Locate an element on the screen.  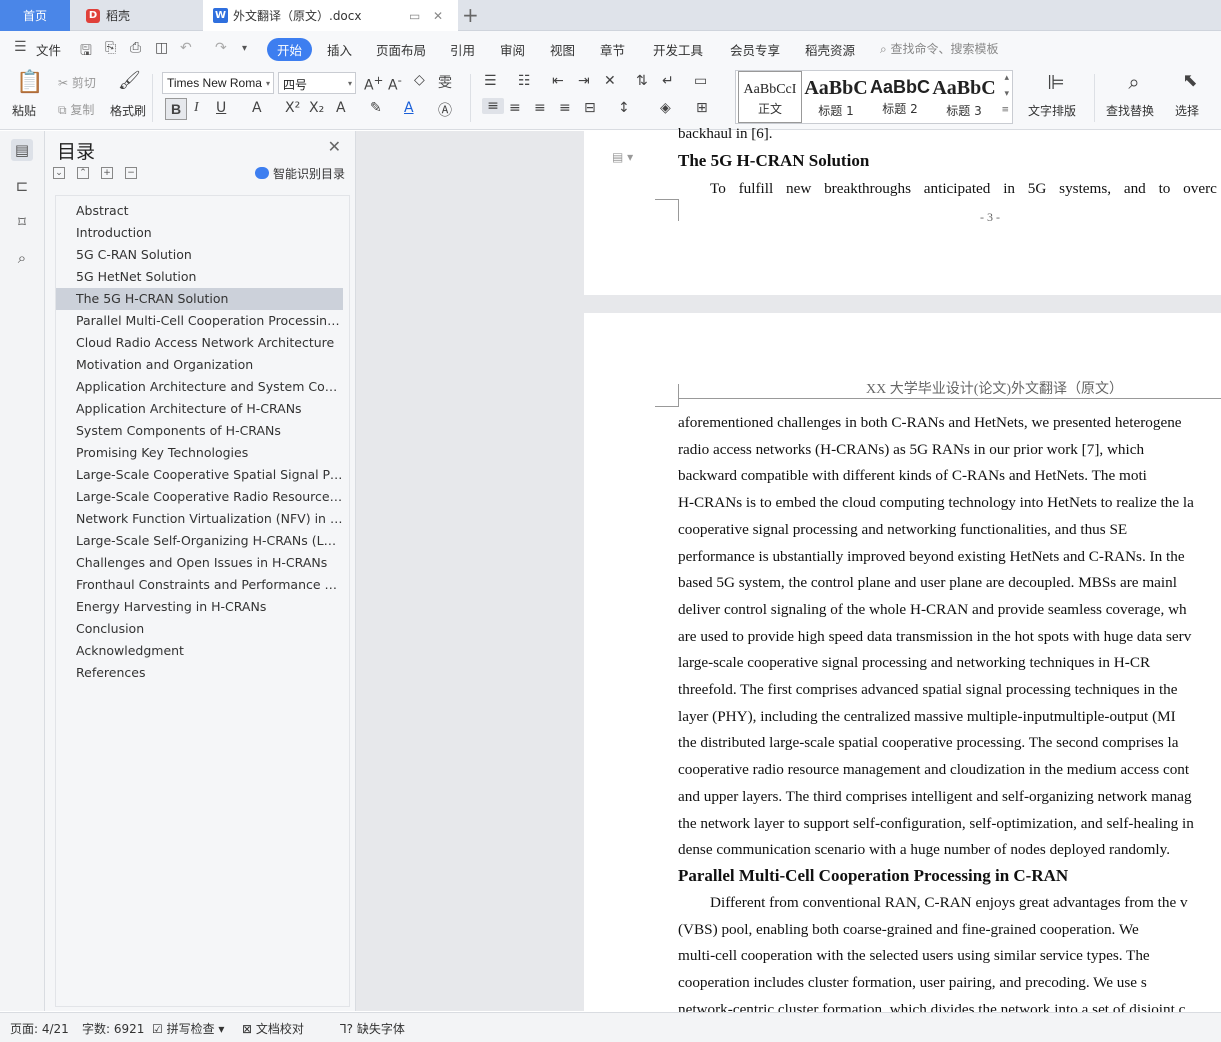
proofread-button: ⊠ 文档校对 is located at coordinates (273, 1028).